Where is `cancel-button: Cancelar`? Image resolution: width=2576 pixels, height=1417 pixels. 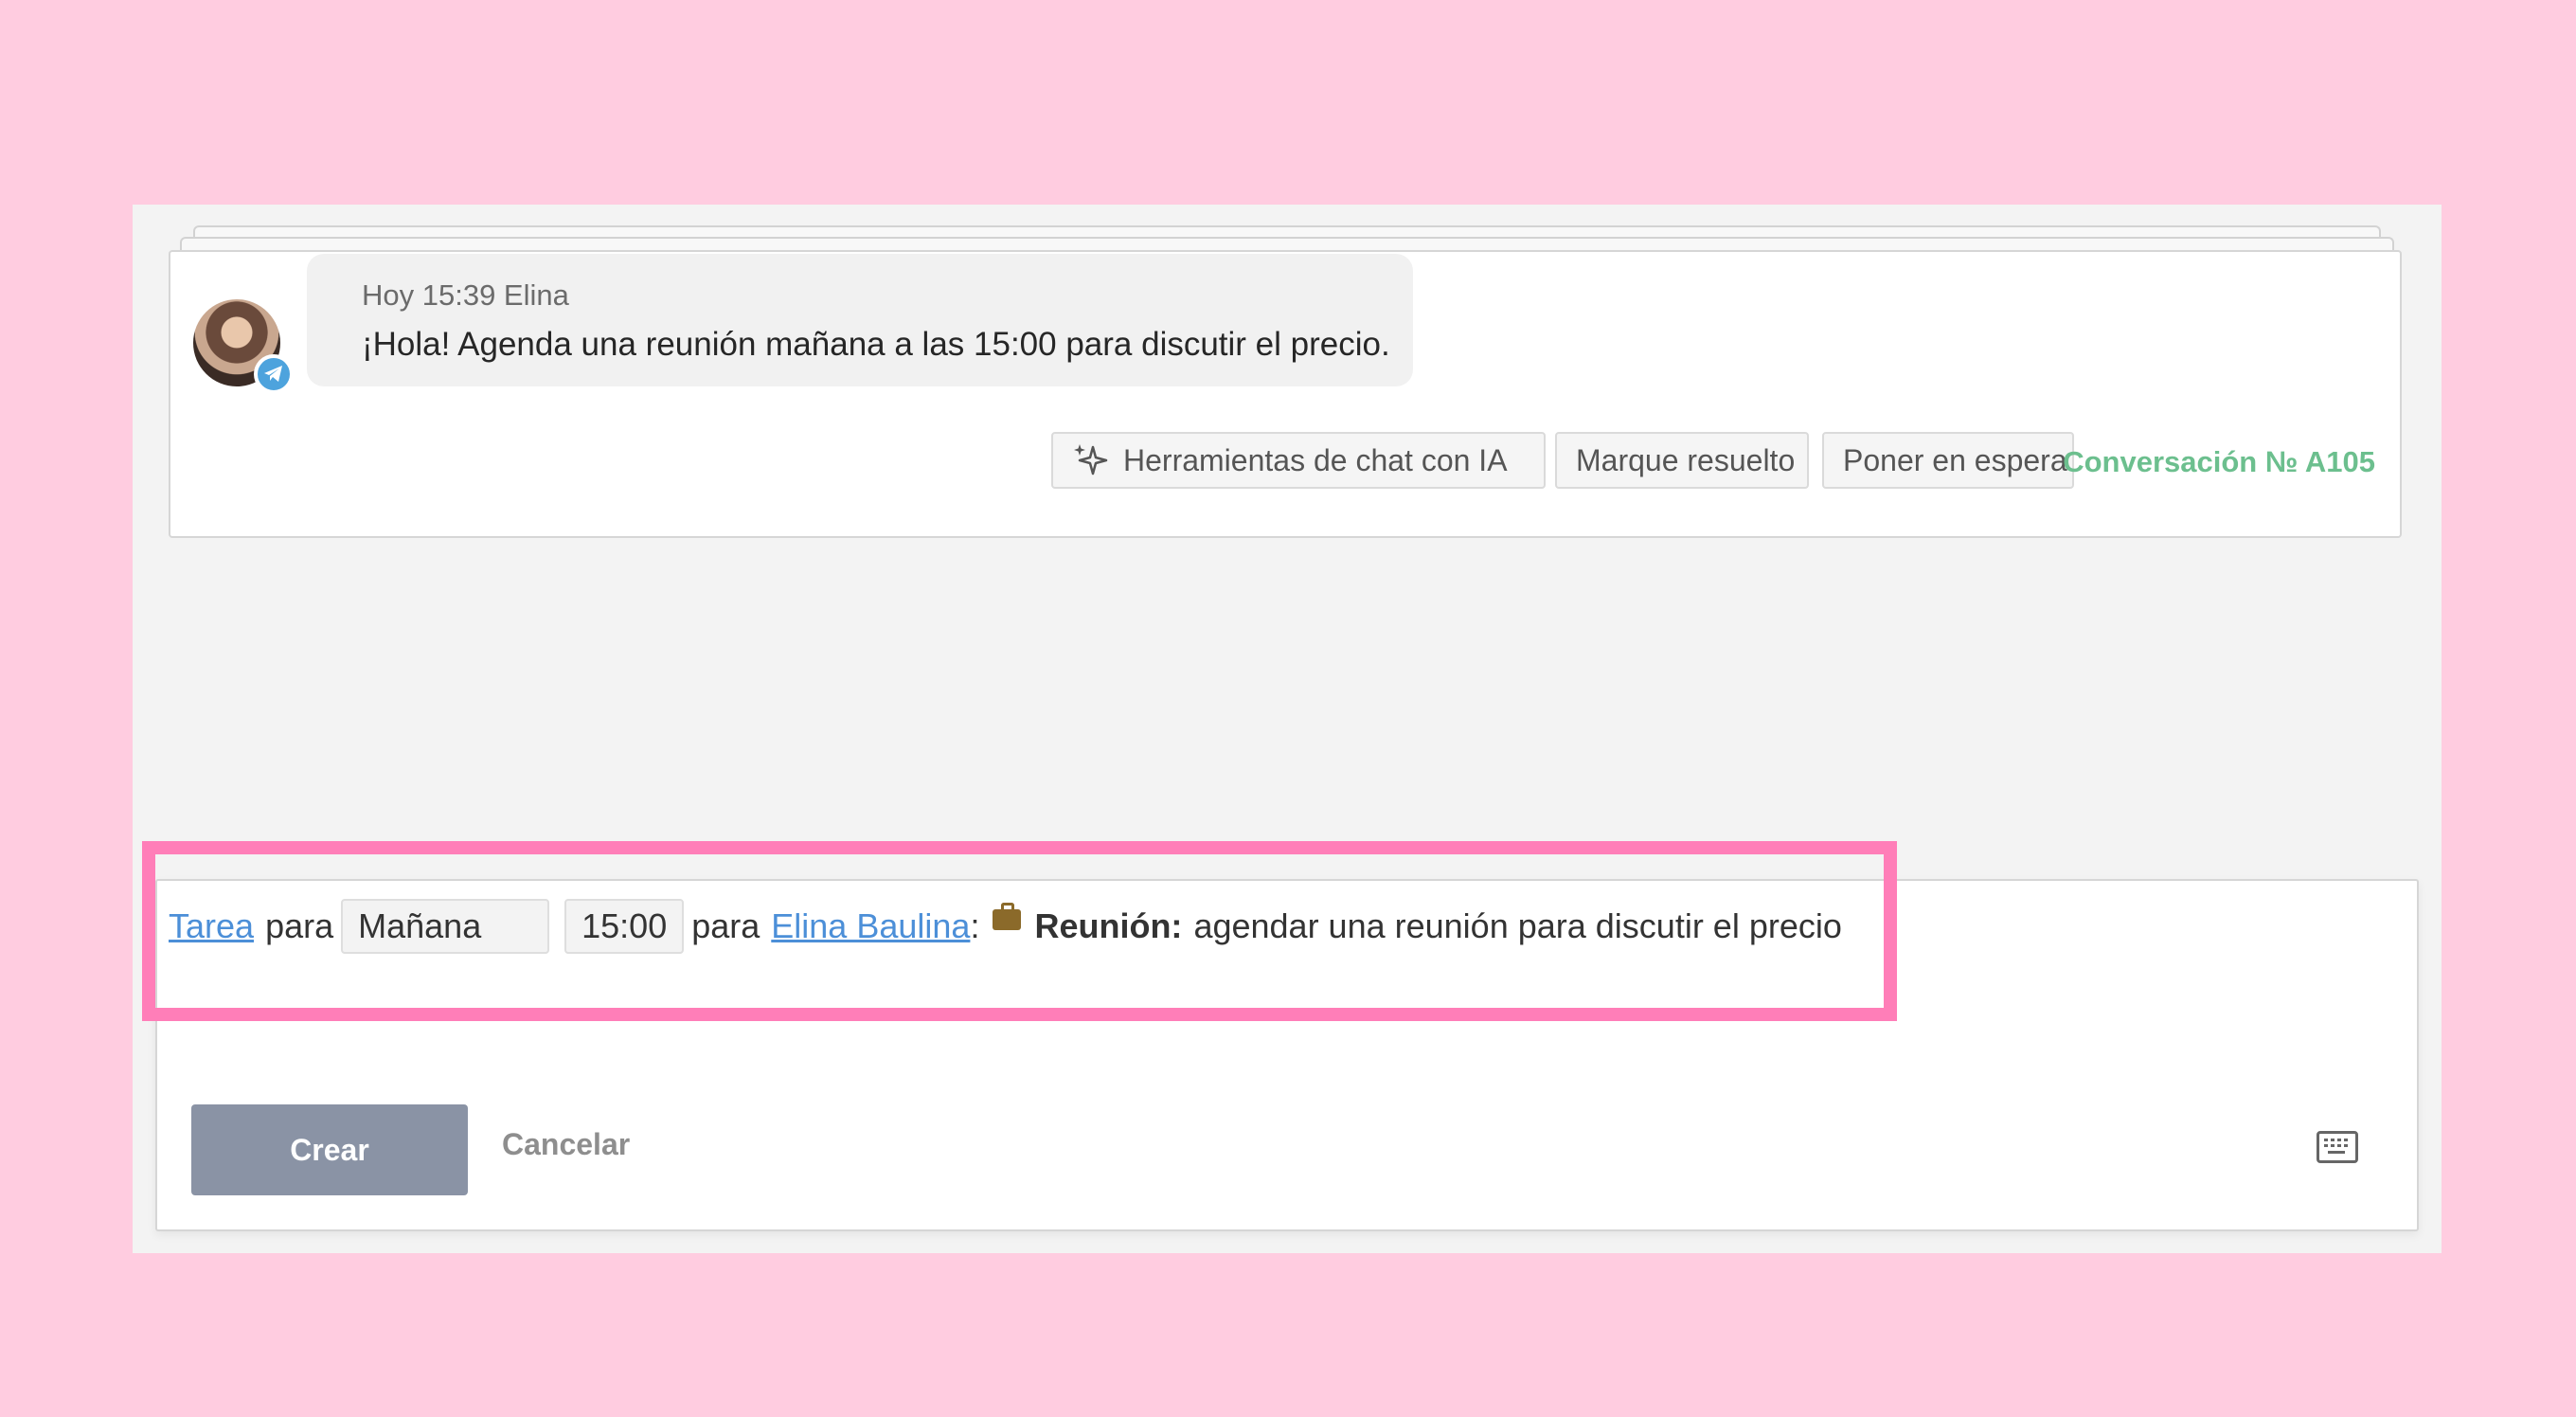 cancel-button: Cancelar is located at coordinates (566, 1144).